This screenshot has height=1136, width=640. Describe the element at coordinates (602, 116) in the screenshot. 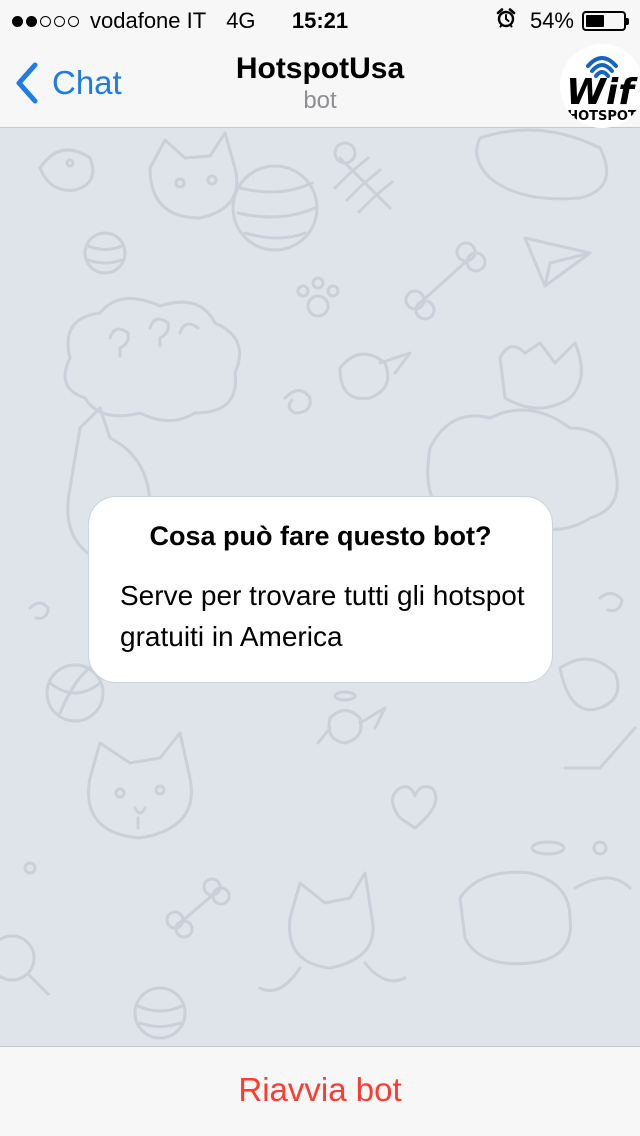

I see `svg-text: HOTSPOT` at that location.